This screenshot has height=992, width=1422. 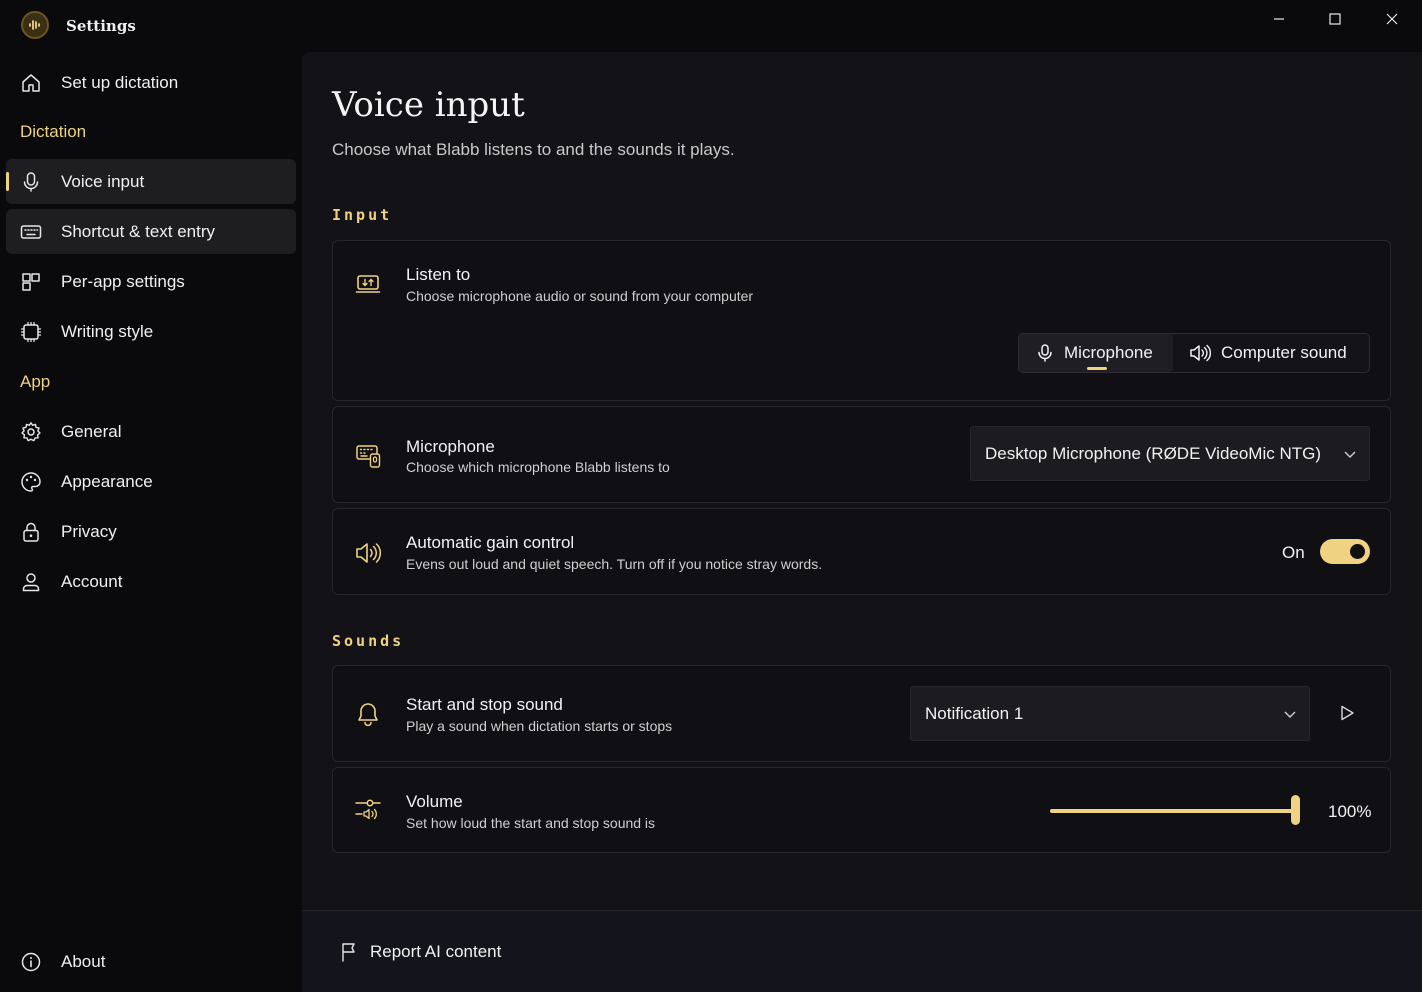 What do you see at coordinates (438, 274) in the screenshot?
I see `listen-to-title: Listen to` at bounding box center [438, 274].